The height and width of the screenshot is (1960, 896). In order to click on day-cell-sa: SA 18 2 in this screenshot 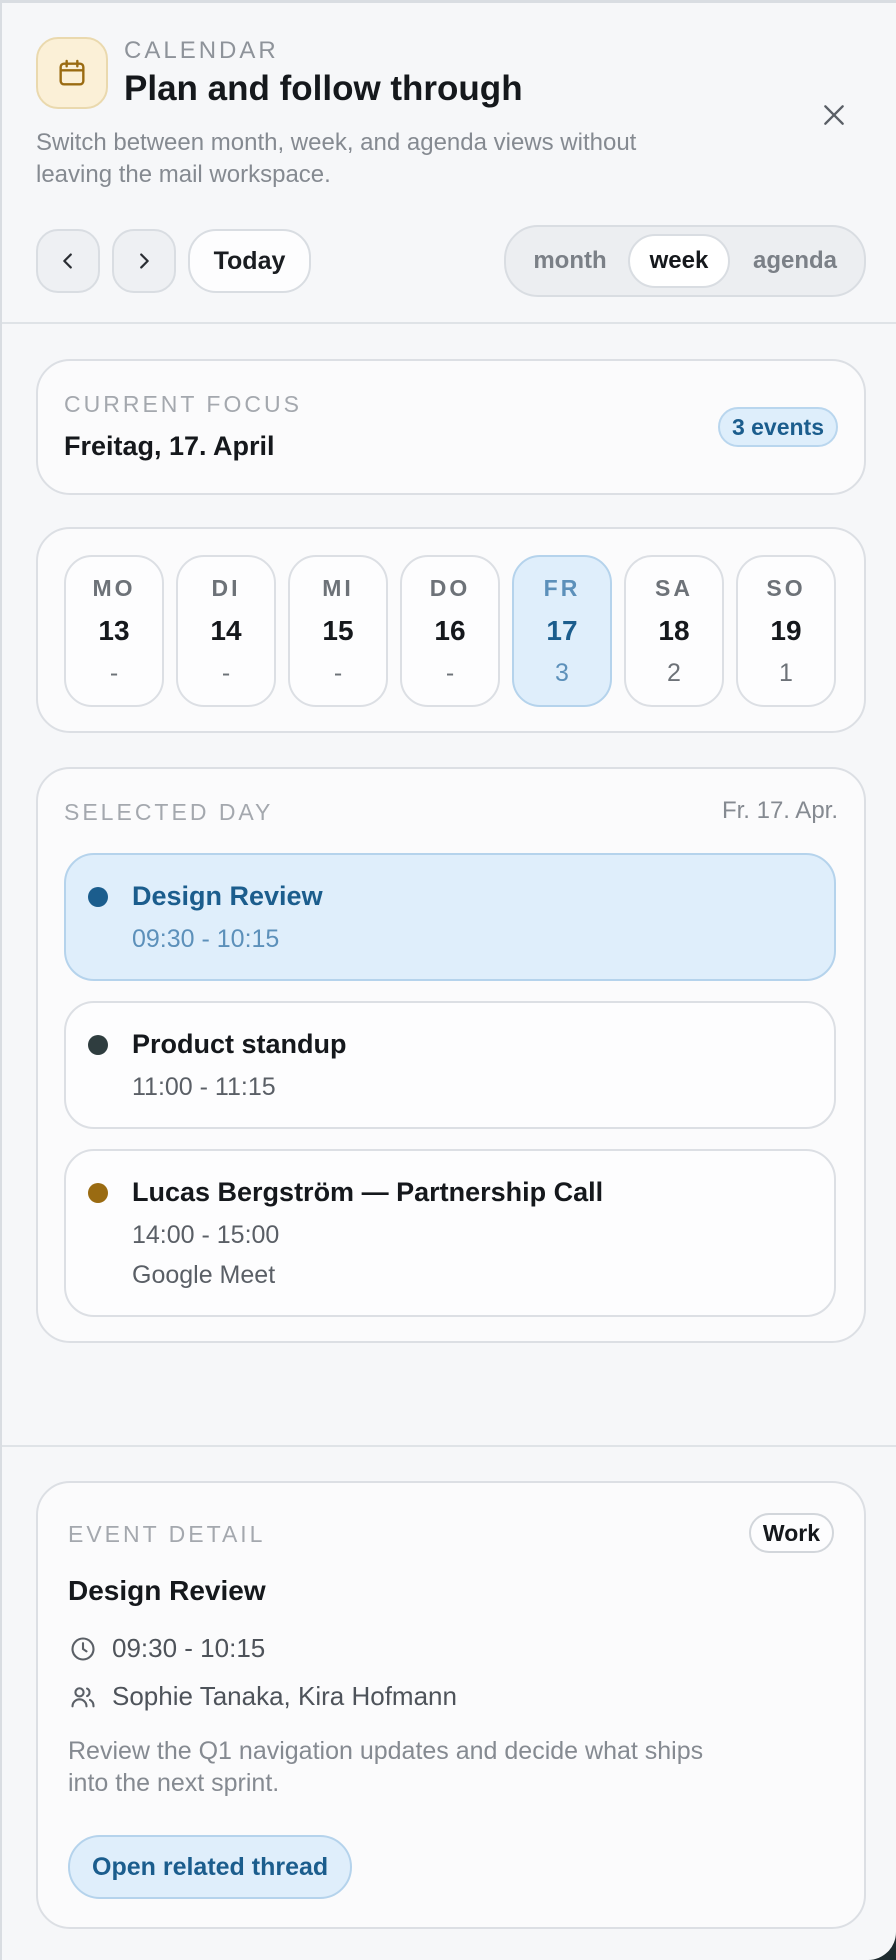, I will do `click(674, 631)`.